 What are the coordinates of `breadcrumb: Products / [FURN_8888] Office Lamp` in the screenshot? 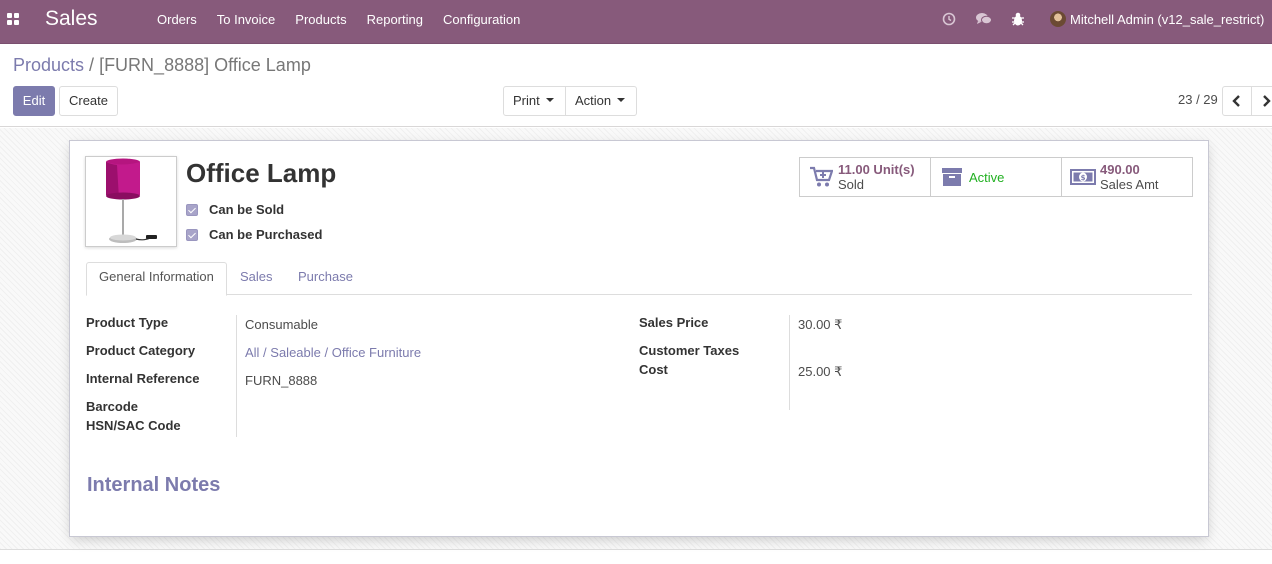 It's located at (162, 65).